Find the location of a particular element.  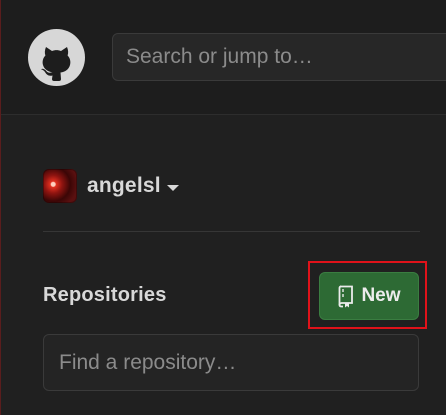

new-repository-button: New is located at coordinates (369, 296).